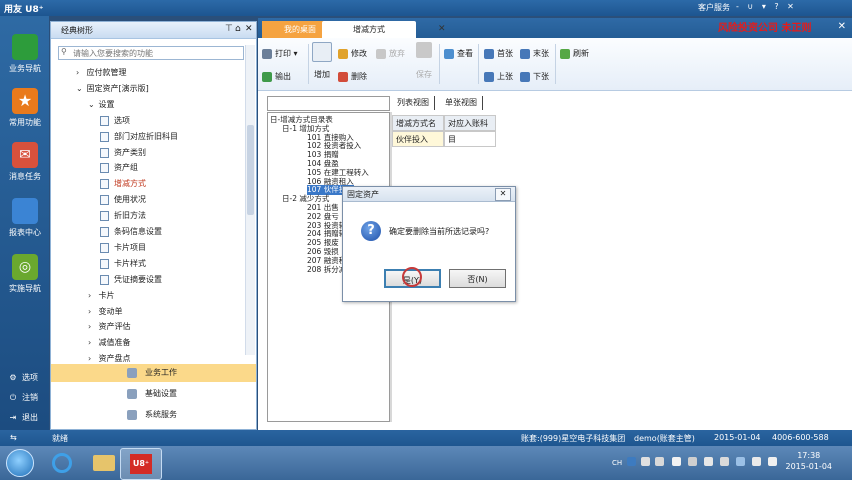  What do you see at coordinates (153, 373) in the screenshot?
I see `module-business: 业务工作` at bounding box center [153, 373].